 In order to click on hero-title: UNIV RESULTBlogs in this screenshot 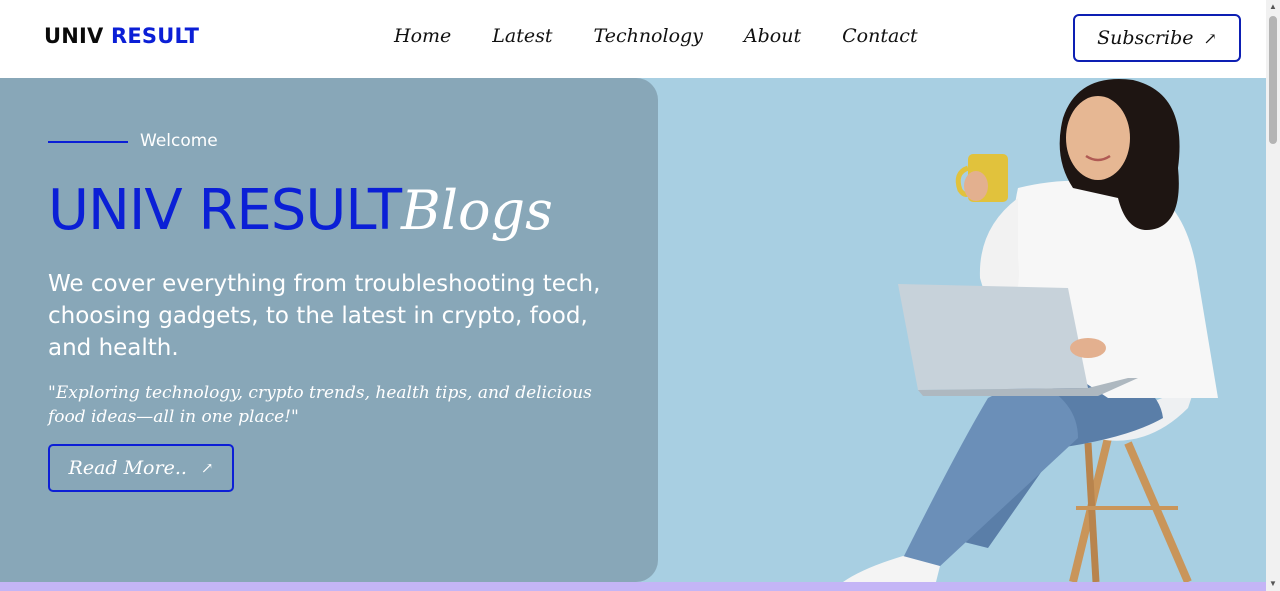, I will do `click(300, 210)`.